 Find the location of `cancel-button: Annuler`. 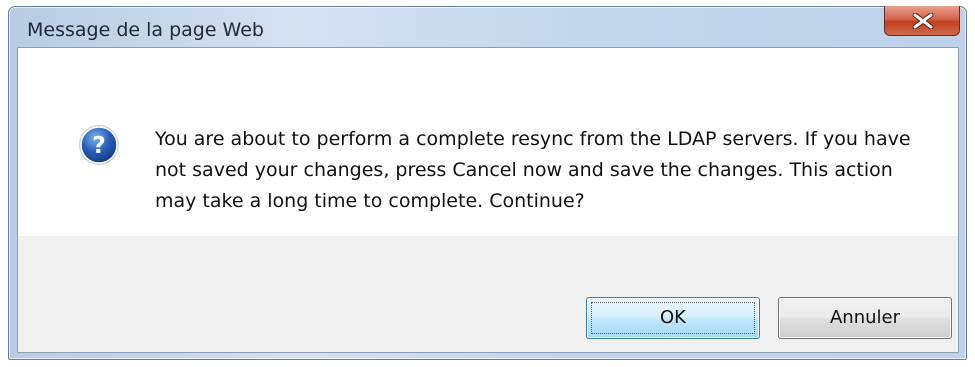

cancel-button: Annuler is located at coordinates (865, 318).